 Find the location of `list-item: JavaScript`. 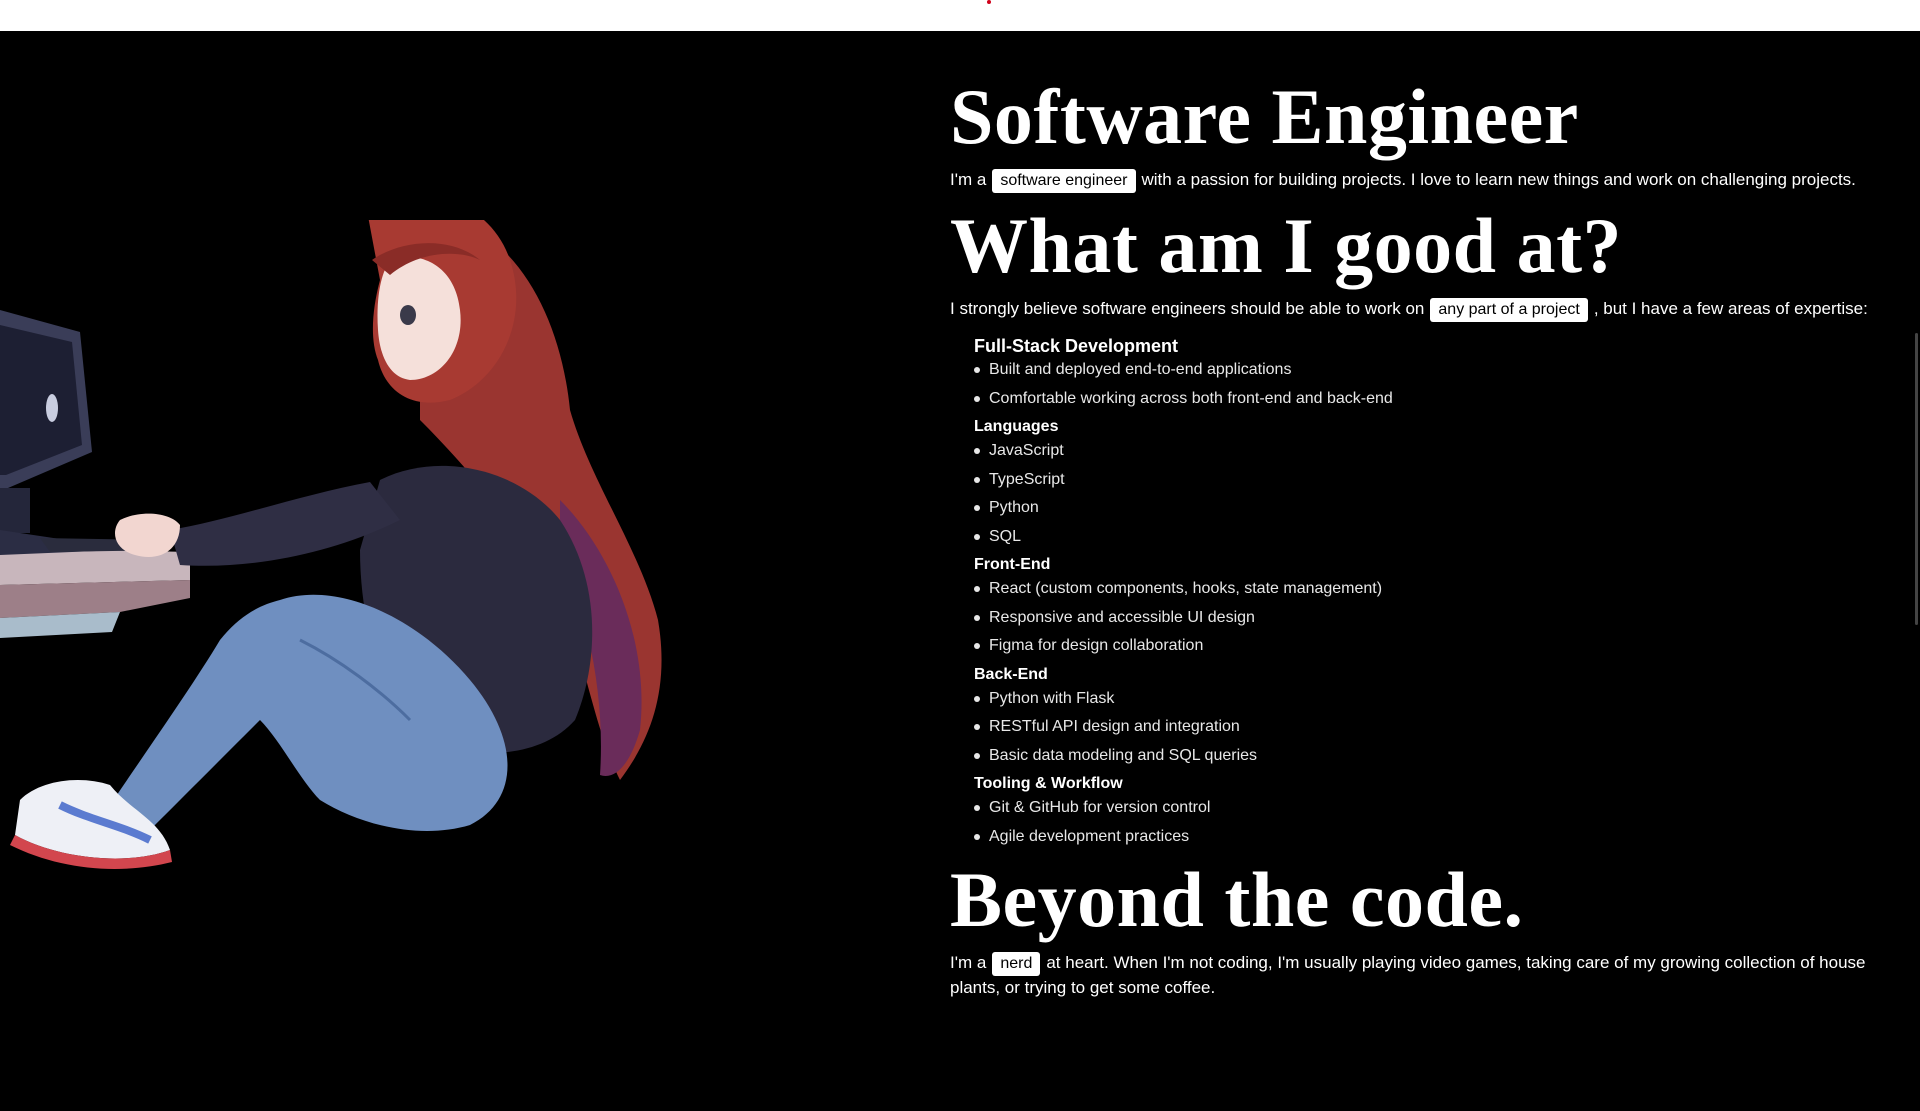

list-item: JavaScript is located at coordinates (1427, 451).